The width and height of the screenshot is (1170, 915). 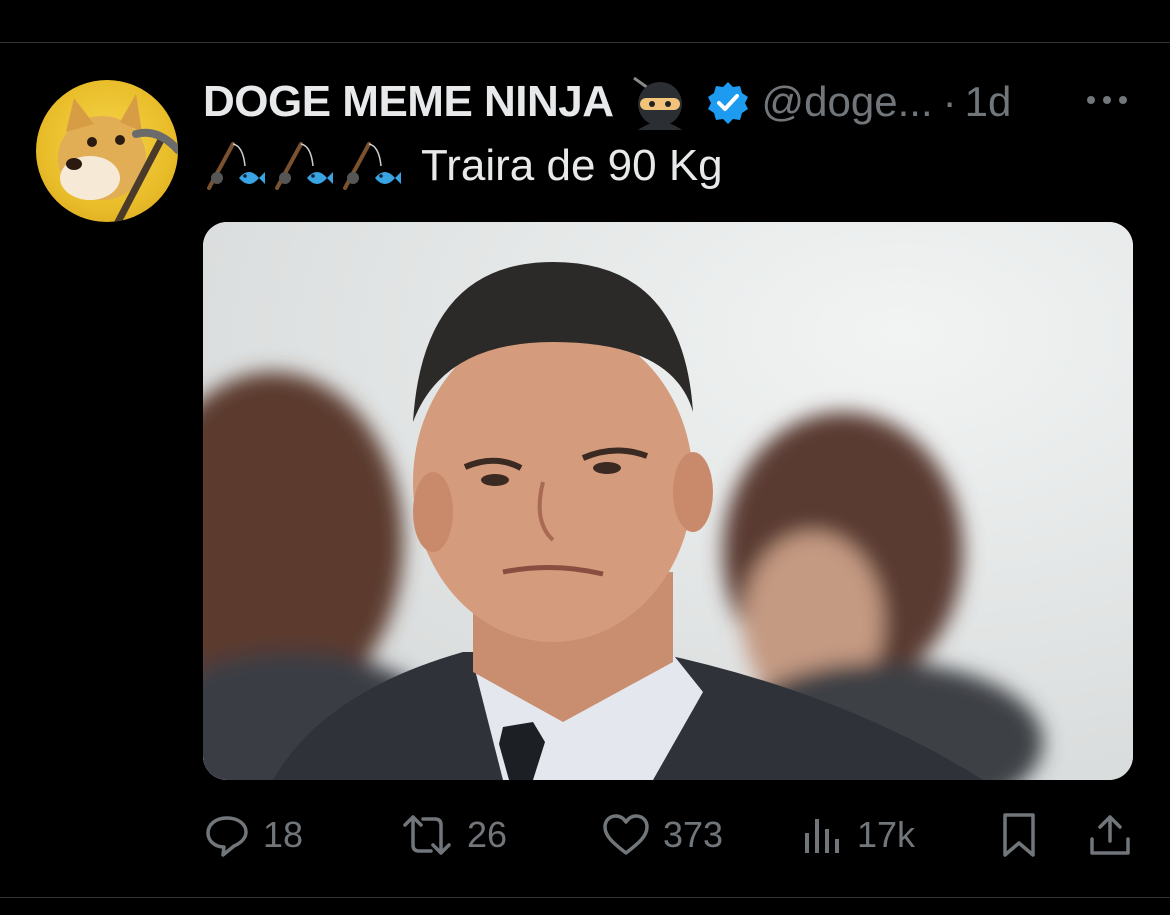 What do you see at coordinates (728, 102) in the screenshot?
I see `verified-badge-icon` at bounding box center [728, 102].